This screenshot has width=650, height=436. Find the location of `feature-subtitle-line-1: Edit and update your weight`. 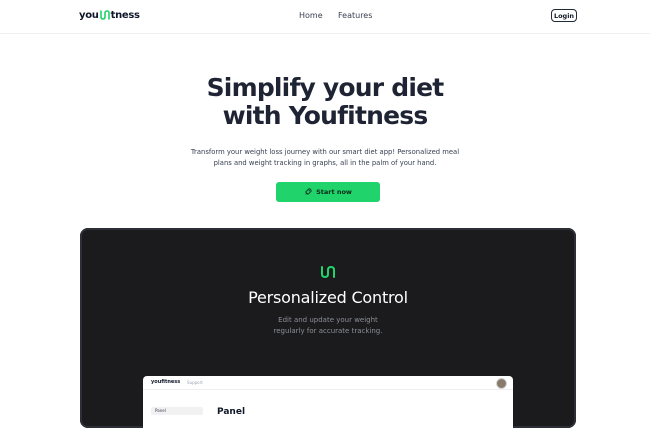

feature-subtitle-line-1: Edit and update your weight is located at coordinates (328, 320).